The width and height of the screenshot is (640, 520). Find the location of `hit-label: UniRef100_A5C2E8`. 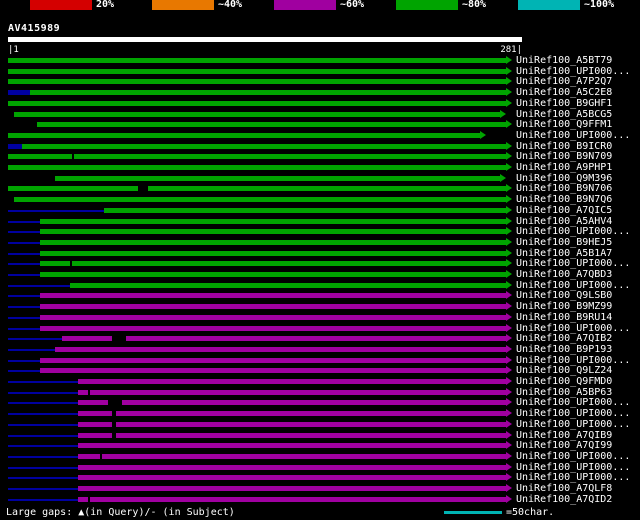

hit-label: UniRef100_A5C2E8 is located at coordinates (564, 93).